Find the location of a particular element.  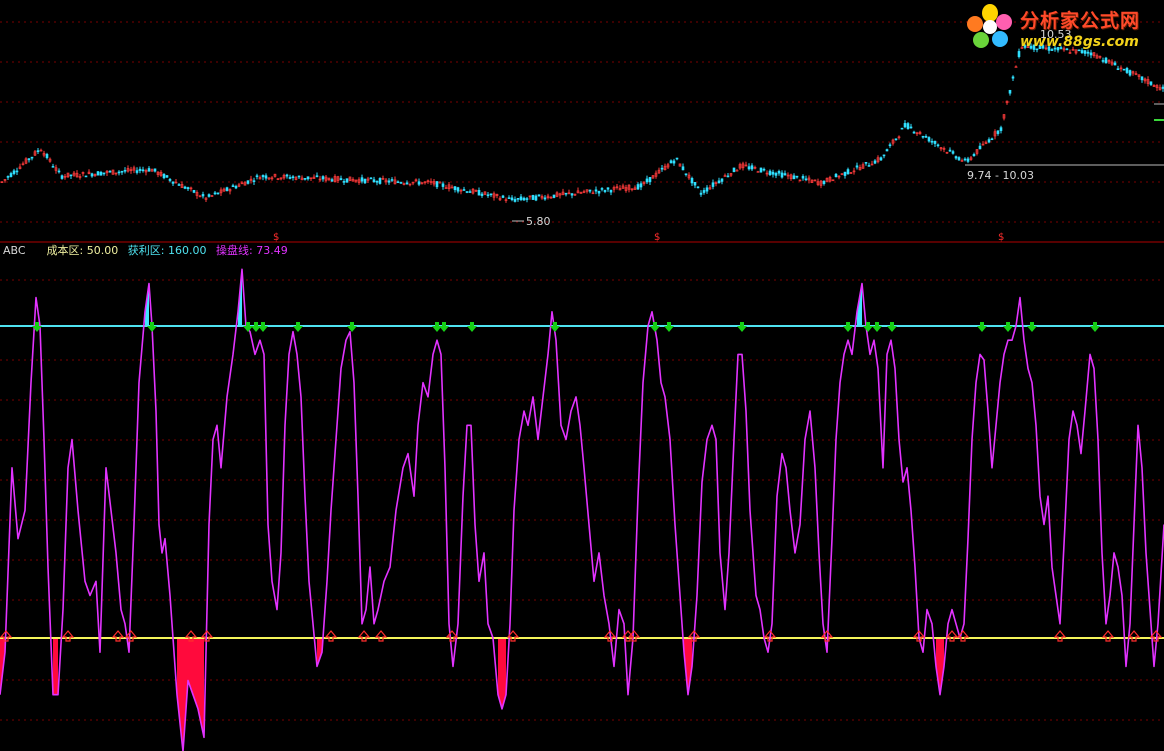

cost-fill is located at coordinates (55, 666).